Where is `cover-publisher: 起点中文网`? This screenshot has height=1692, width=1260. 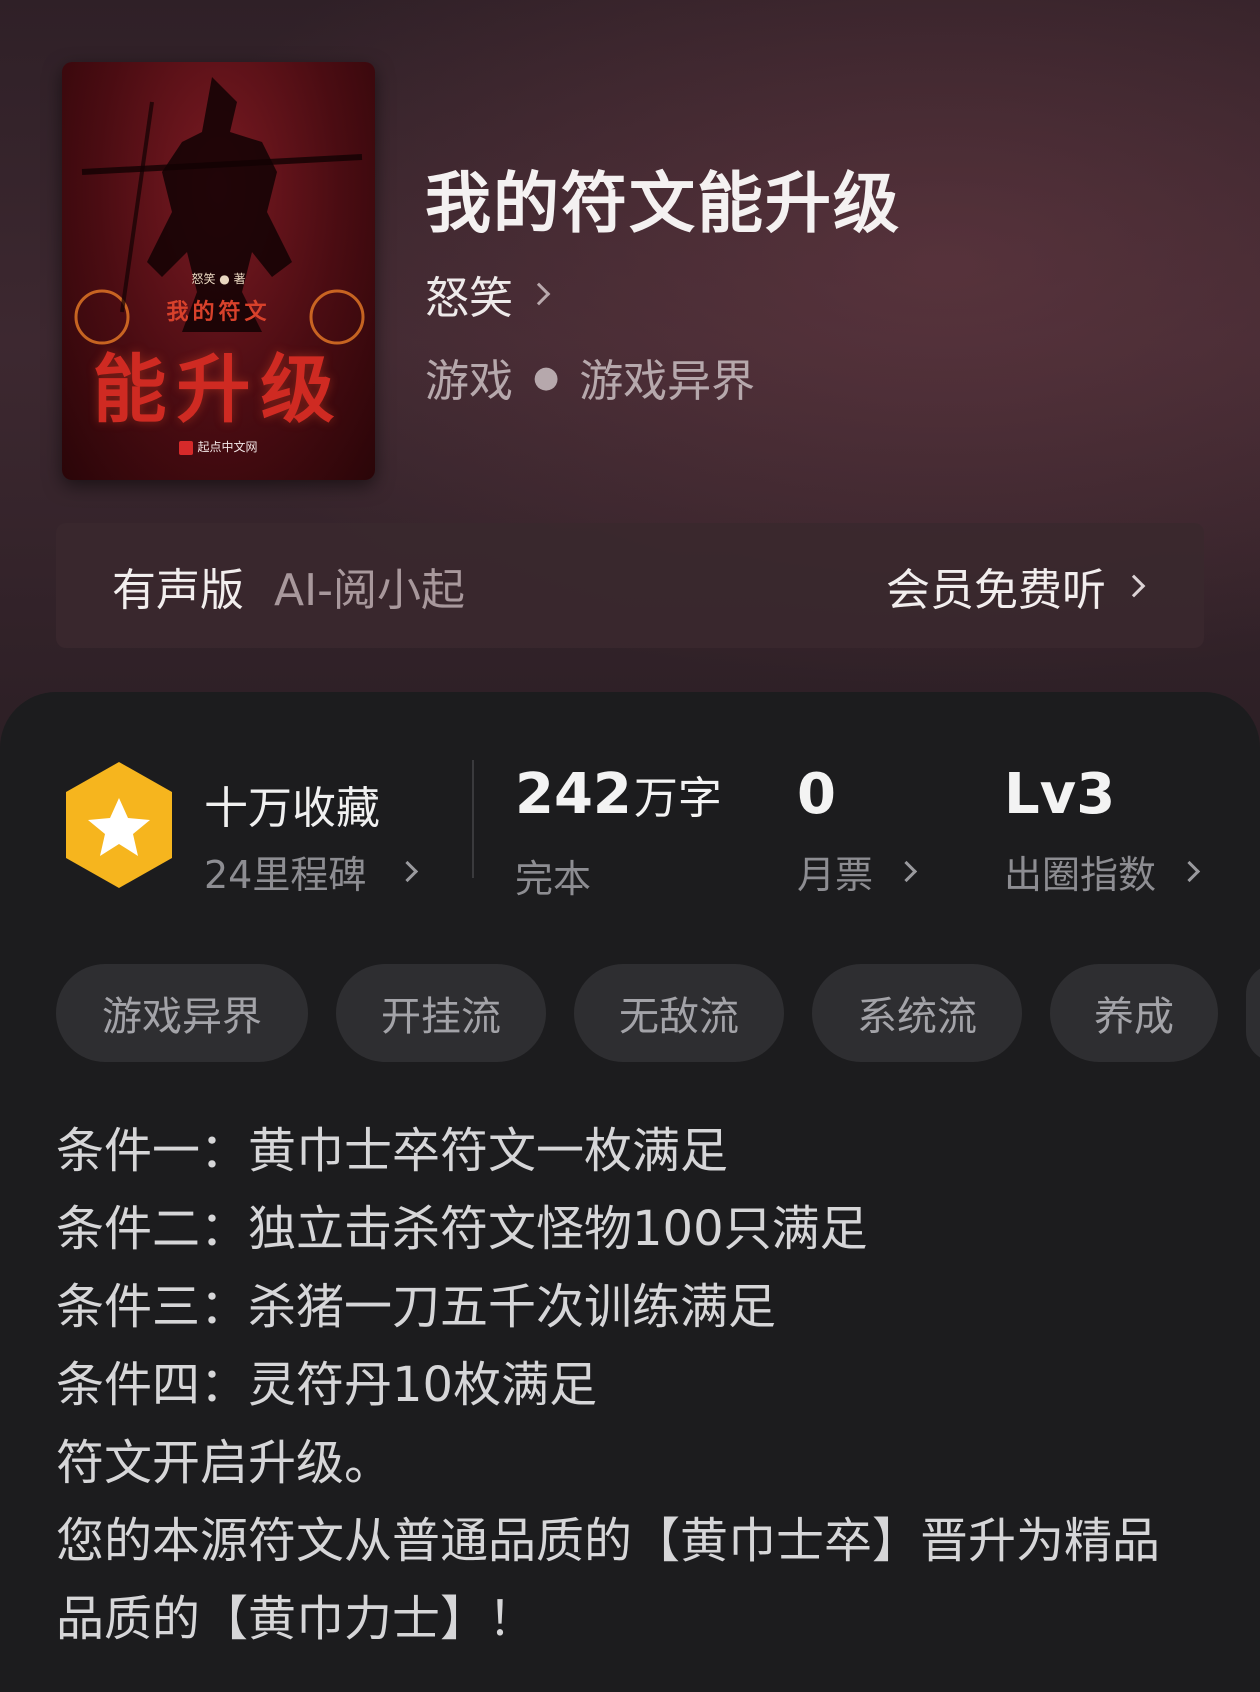 cover-publisher: 起点中文网 is located at coordinates (218, 446).